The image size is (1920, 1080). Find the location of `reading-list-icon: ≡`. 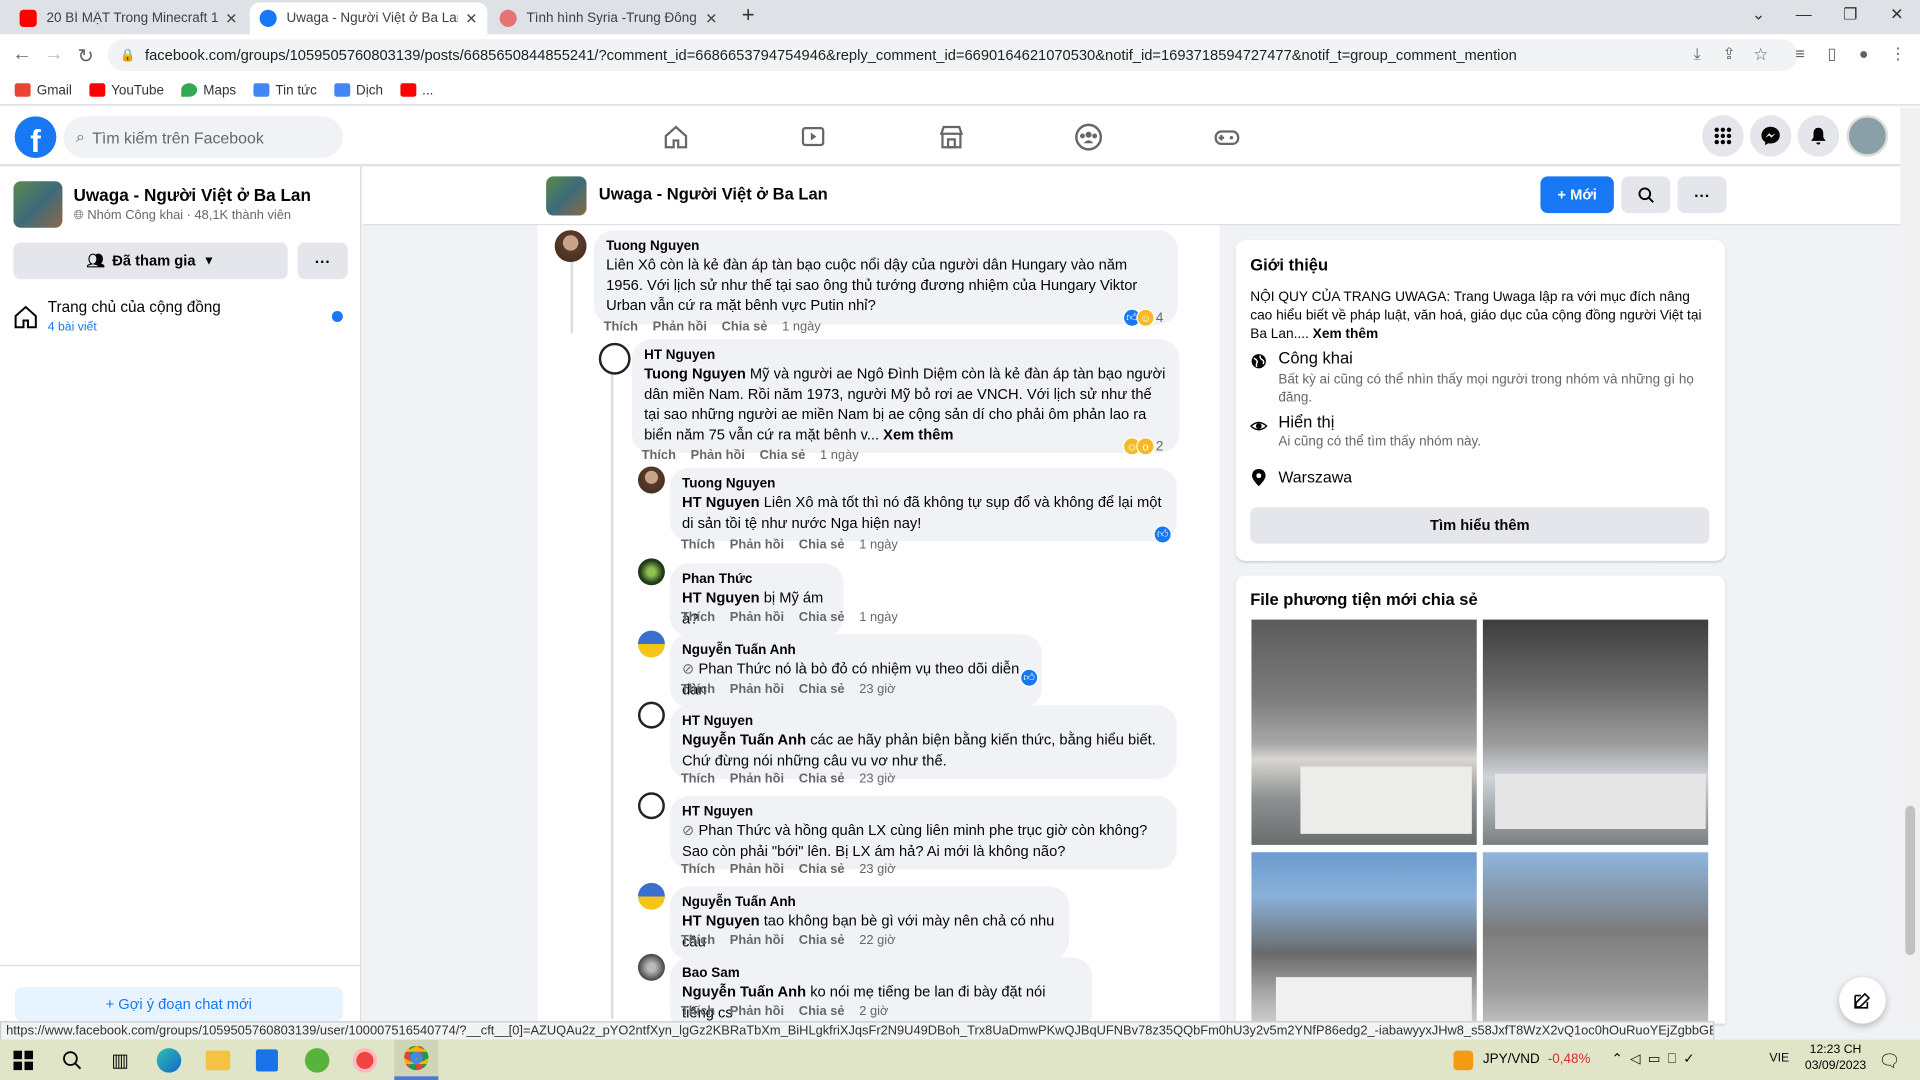

reading-list-icon: ≡ is located at coordinates (1800, 53).